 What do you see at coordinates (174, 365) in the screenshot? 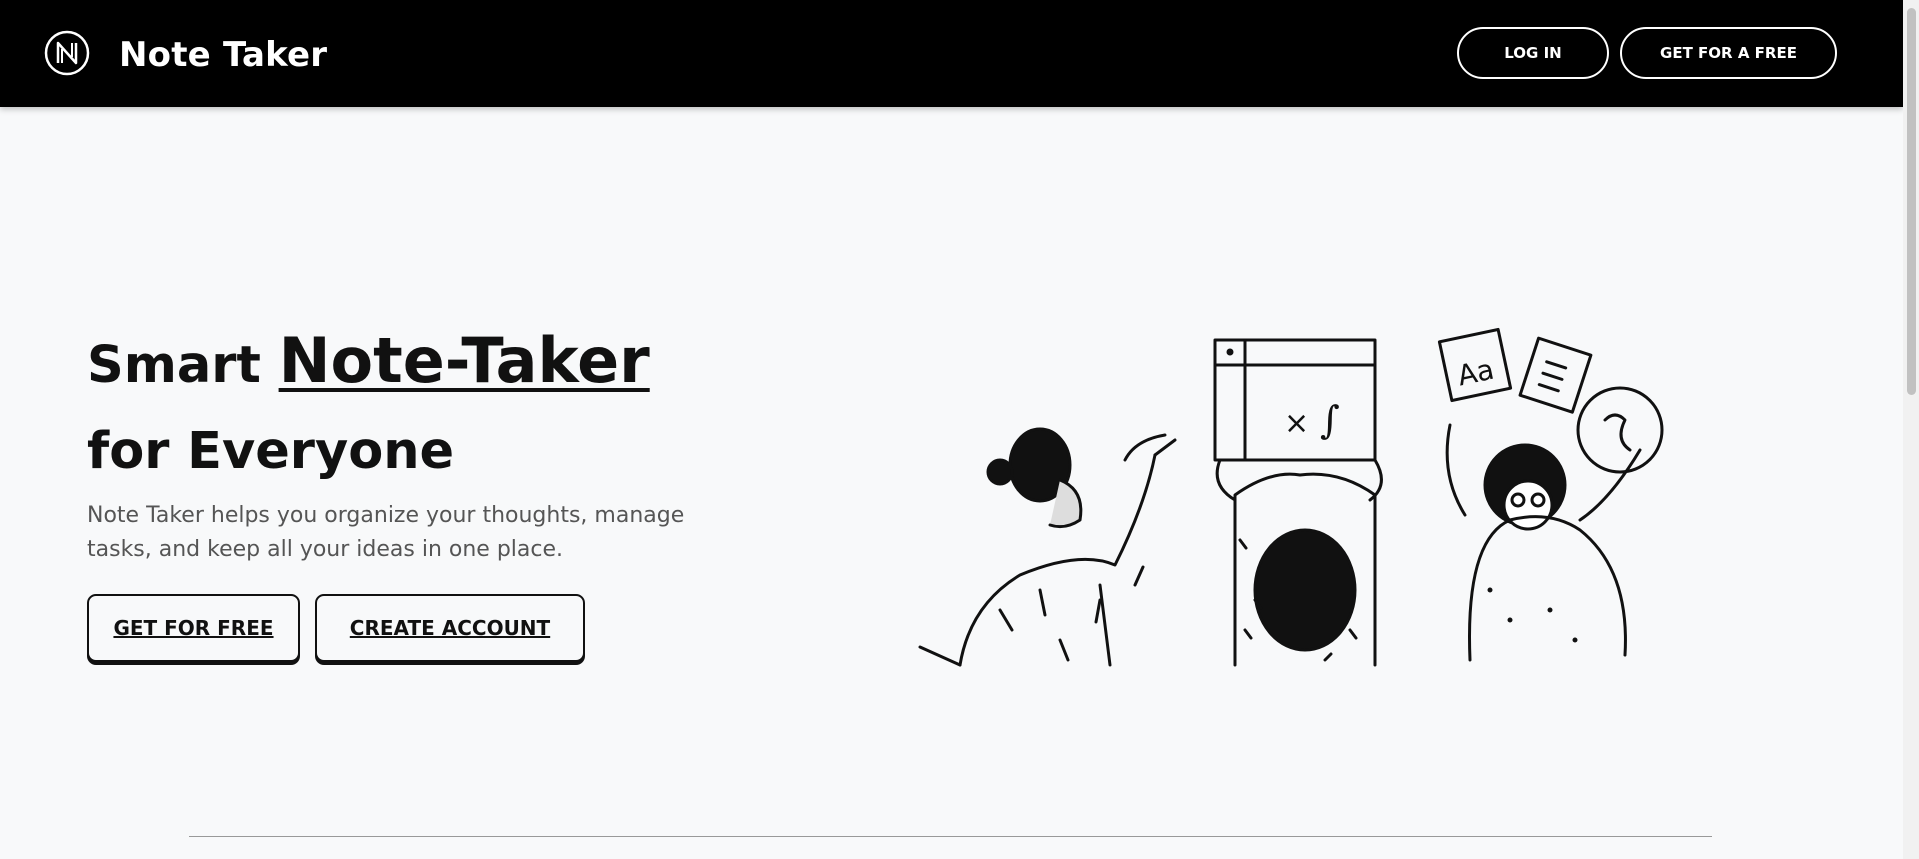
I see `hero-title-prefix: Smart` at bounding box center [174, 365].